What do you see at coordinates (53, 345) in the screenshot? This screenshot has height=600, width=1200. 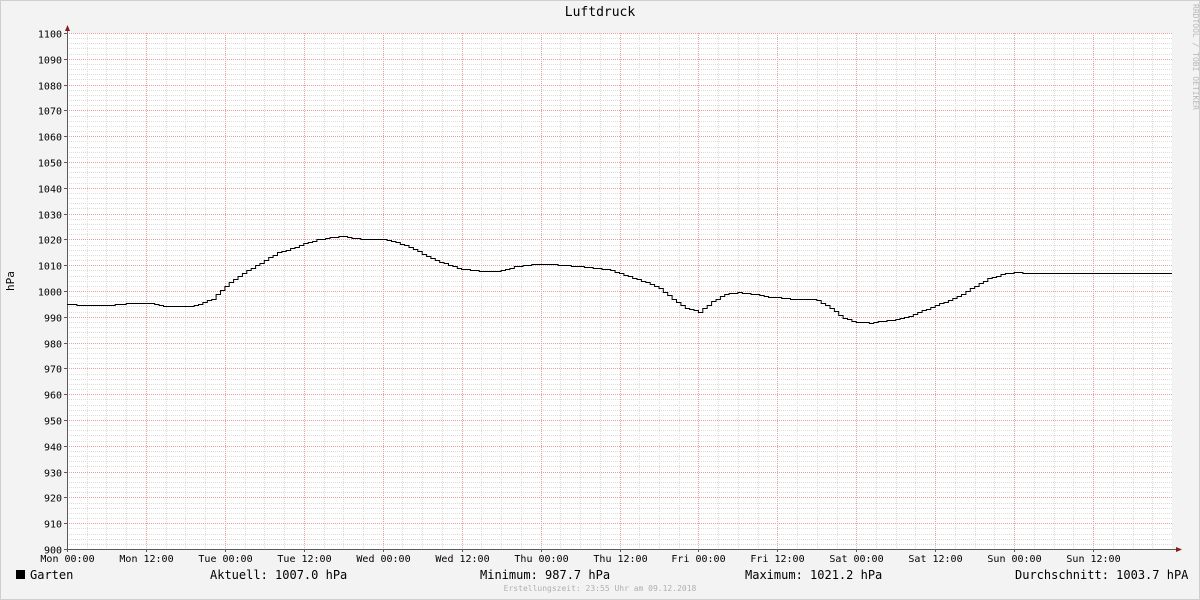 I see `y-tick-label: 980` at bounding box center [53, 345].